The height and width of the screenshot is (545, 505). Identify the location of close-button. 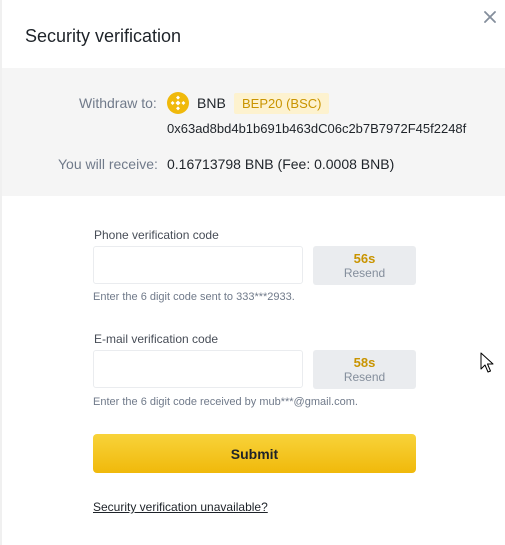
(490, 17).